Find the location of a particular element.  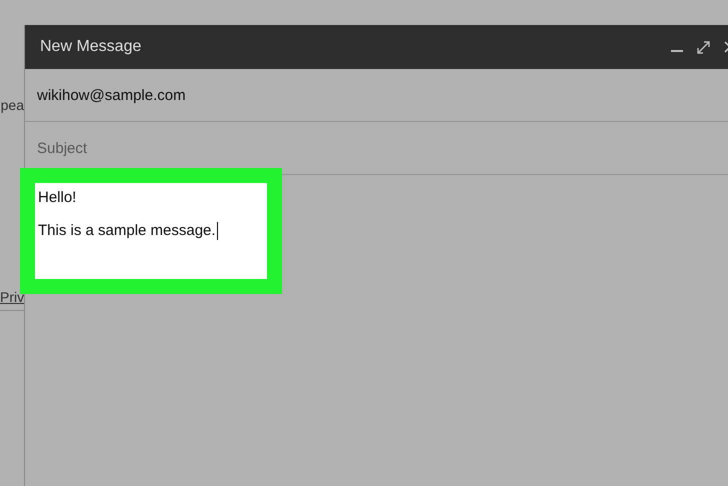

message-body-field: Hello! This is a sample message. is located at coordinates (151, 231).